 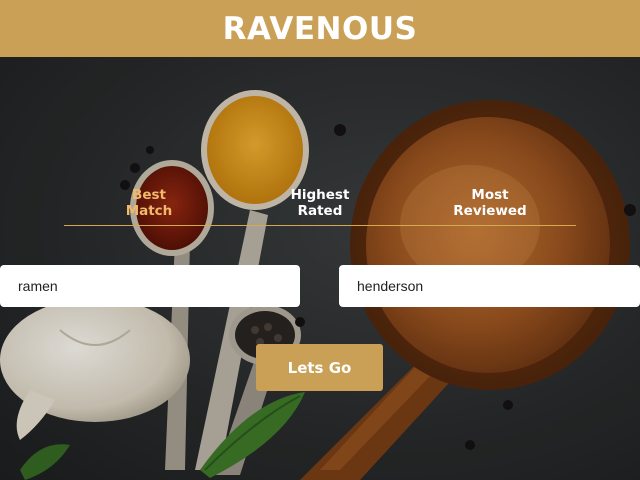 I want to click on sort-options-bar: Best Match Highest Rated Most Reviewed, so click(x=320, y=206).